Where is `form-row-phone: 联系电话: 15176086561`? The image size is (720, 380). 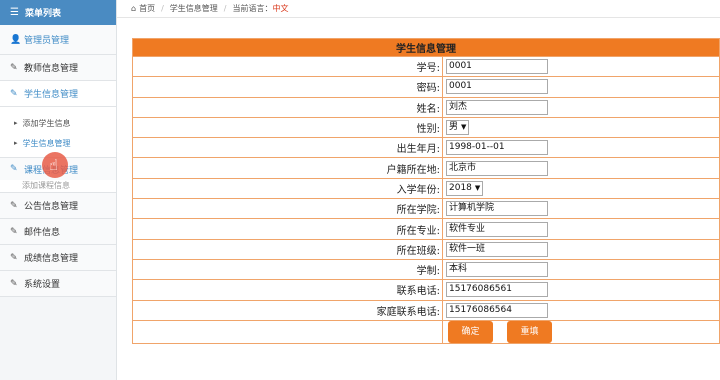
form-row-phone: 联系电话: 15176086561 is located at coordinates (426, 290).